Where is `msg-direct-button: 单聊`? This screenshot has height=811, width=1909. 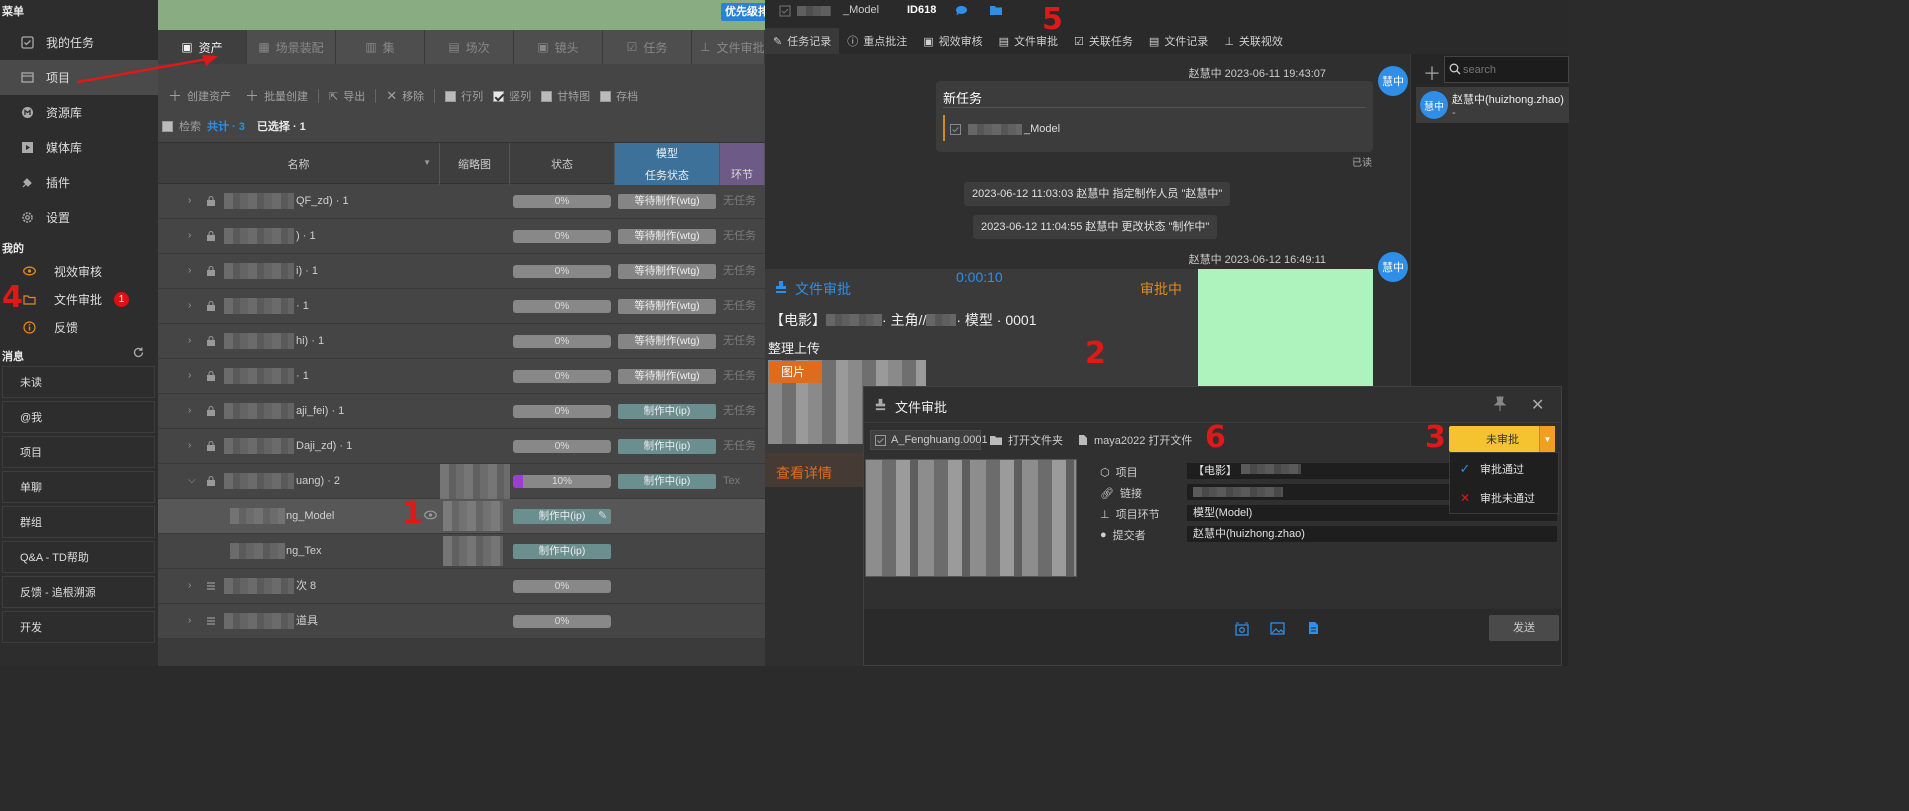 msg-direct-button: 单聊 is located at coordinates (78, 487).